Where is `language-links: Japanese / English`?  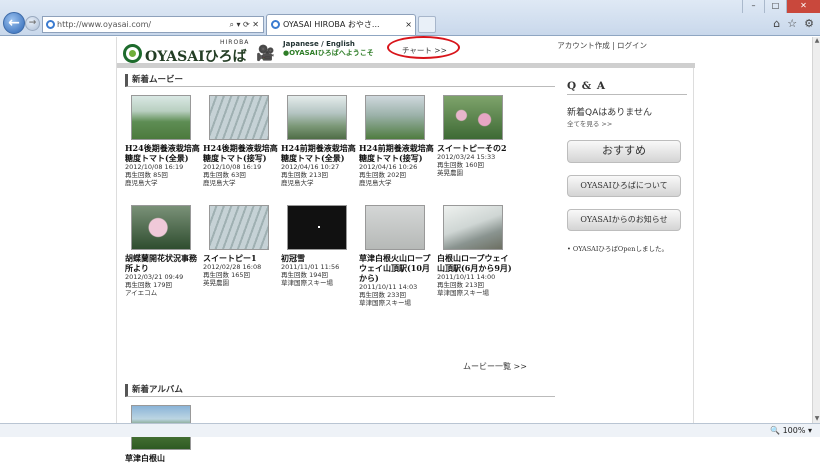 language-links: Japanese / English is located at coordinates (328, 44).